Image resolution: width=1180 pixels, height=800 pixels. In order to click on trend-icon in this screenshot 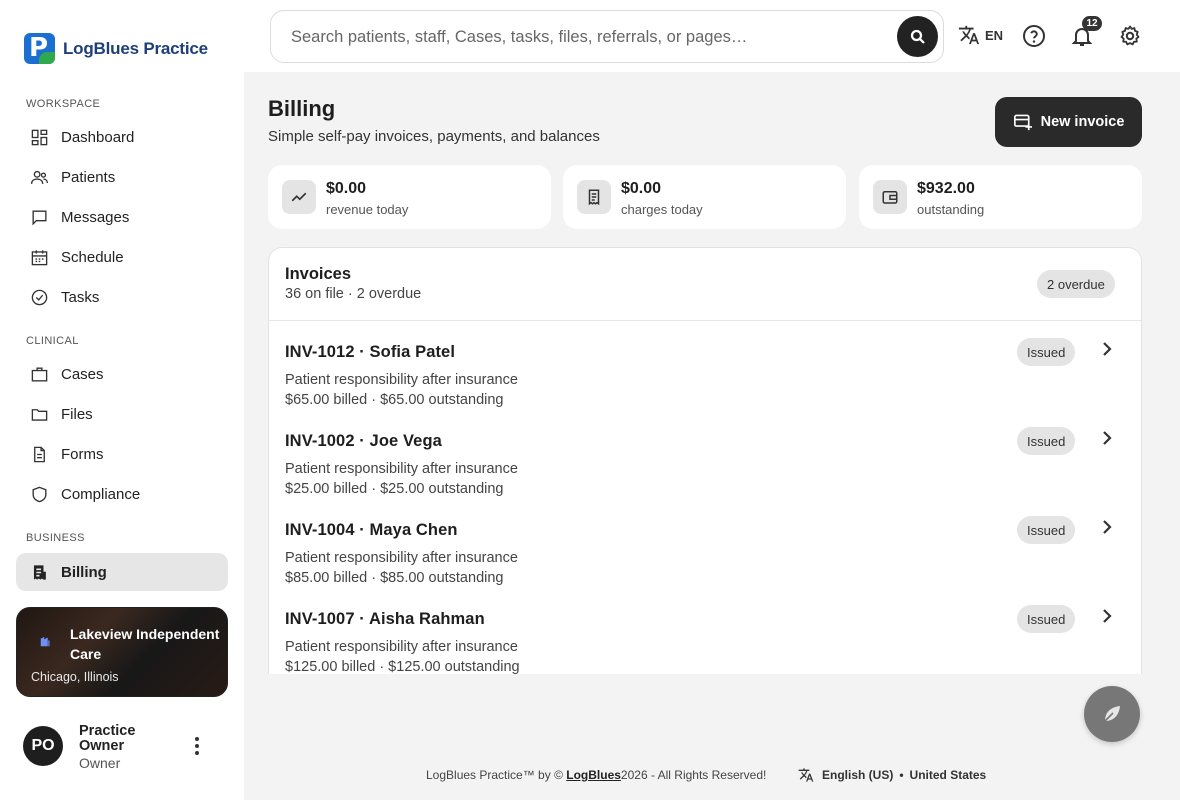, I will do `click(299, 197)`.